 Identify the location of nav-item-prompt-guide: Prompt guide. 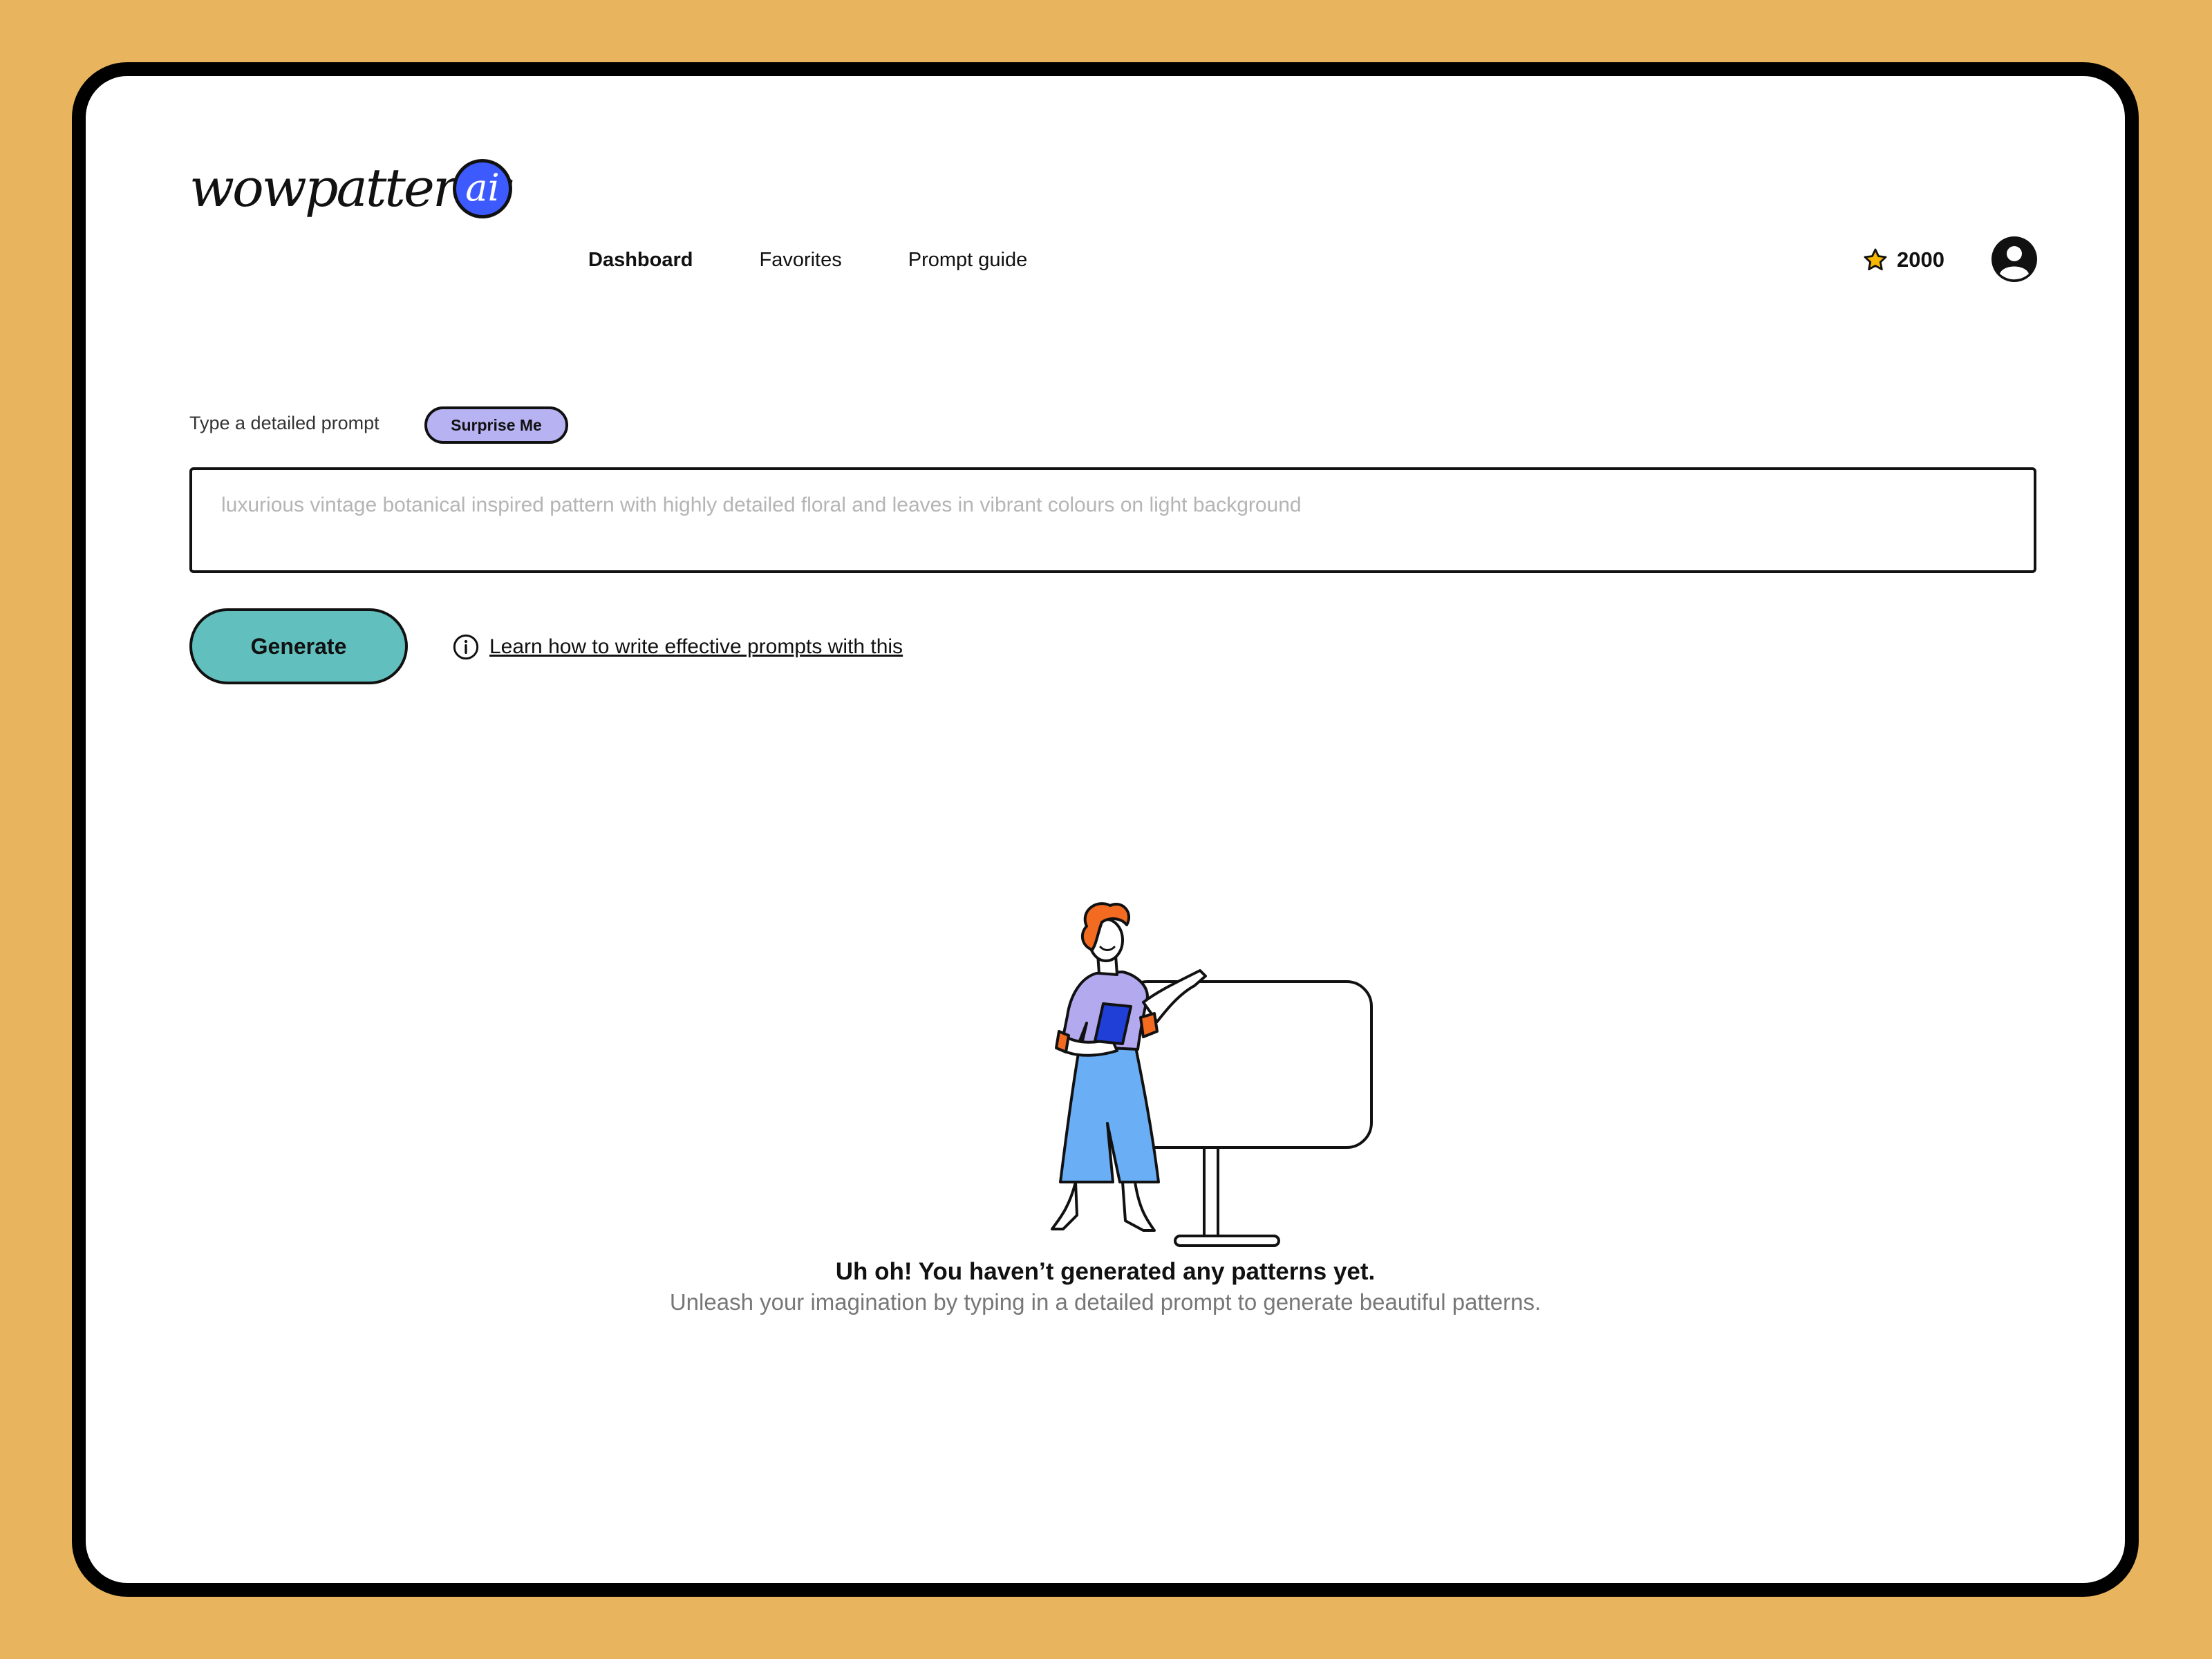
(968, 260).